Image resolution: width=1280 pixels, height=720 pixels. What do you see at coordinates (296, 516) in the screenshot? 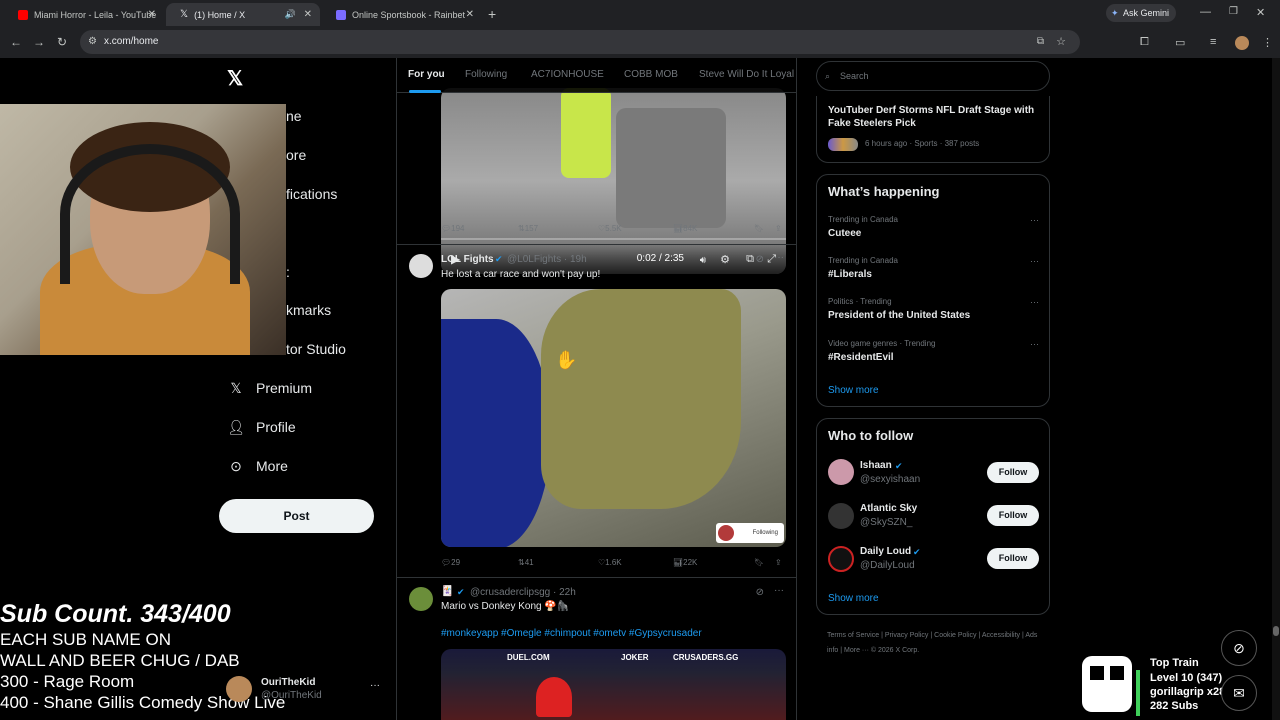
I see `post-button: Post` at bounding box center [296, 516].